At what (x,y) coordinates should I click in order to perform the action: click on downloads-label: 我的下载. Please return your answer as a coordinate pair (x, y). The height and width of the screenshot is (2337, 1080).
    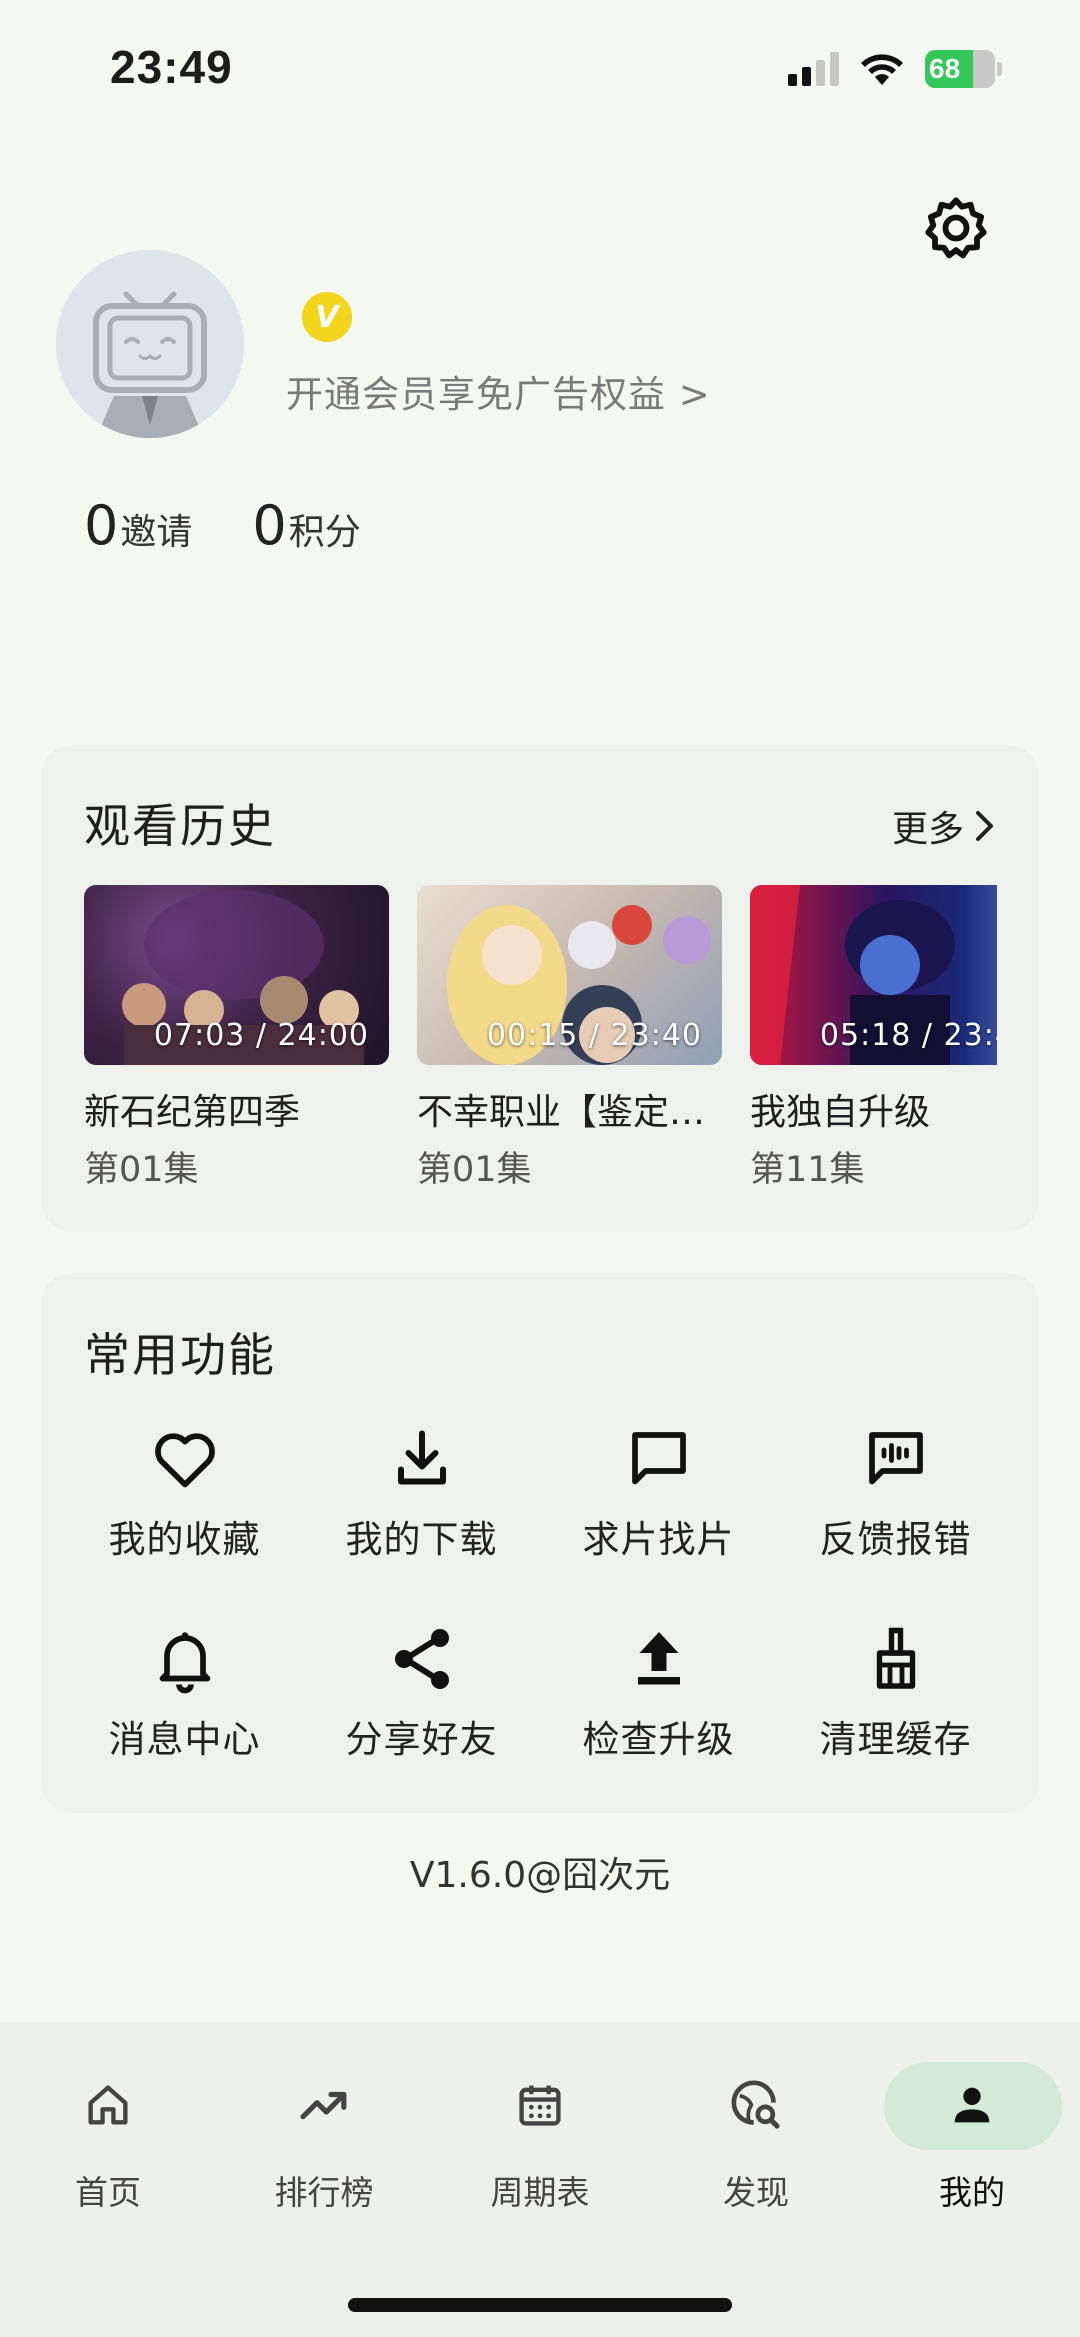
    Looking at the image, I should click on (421, 1539).